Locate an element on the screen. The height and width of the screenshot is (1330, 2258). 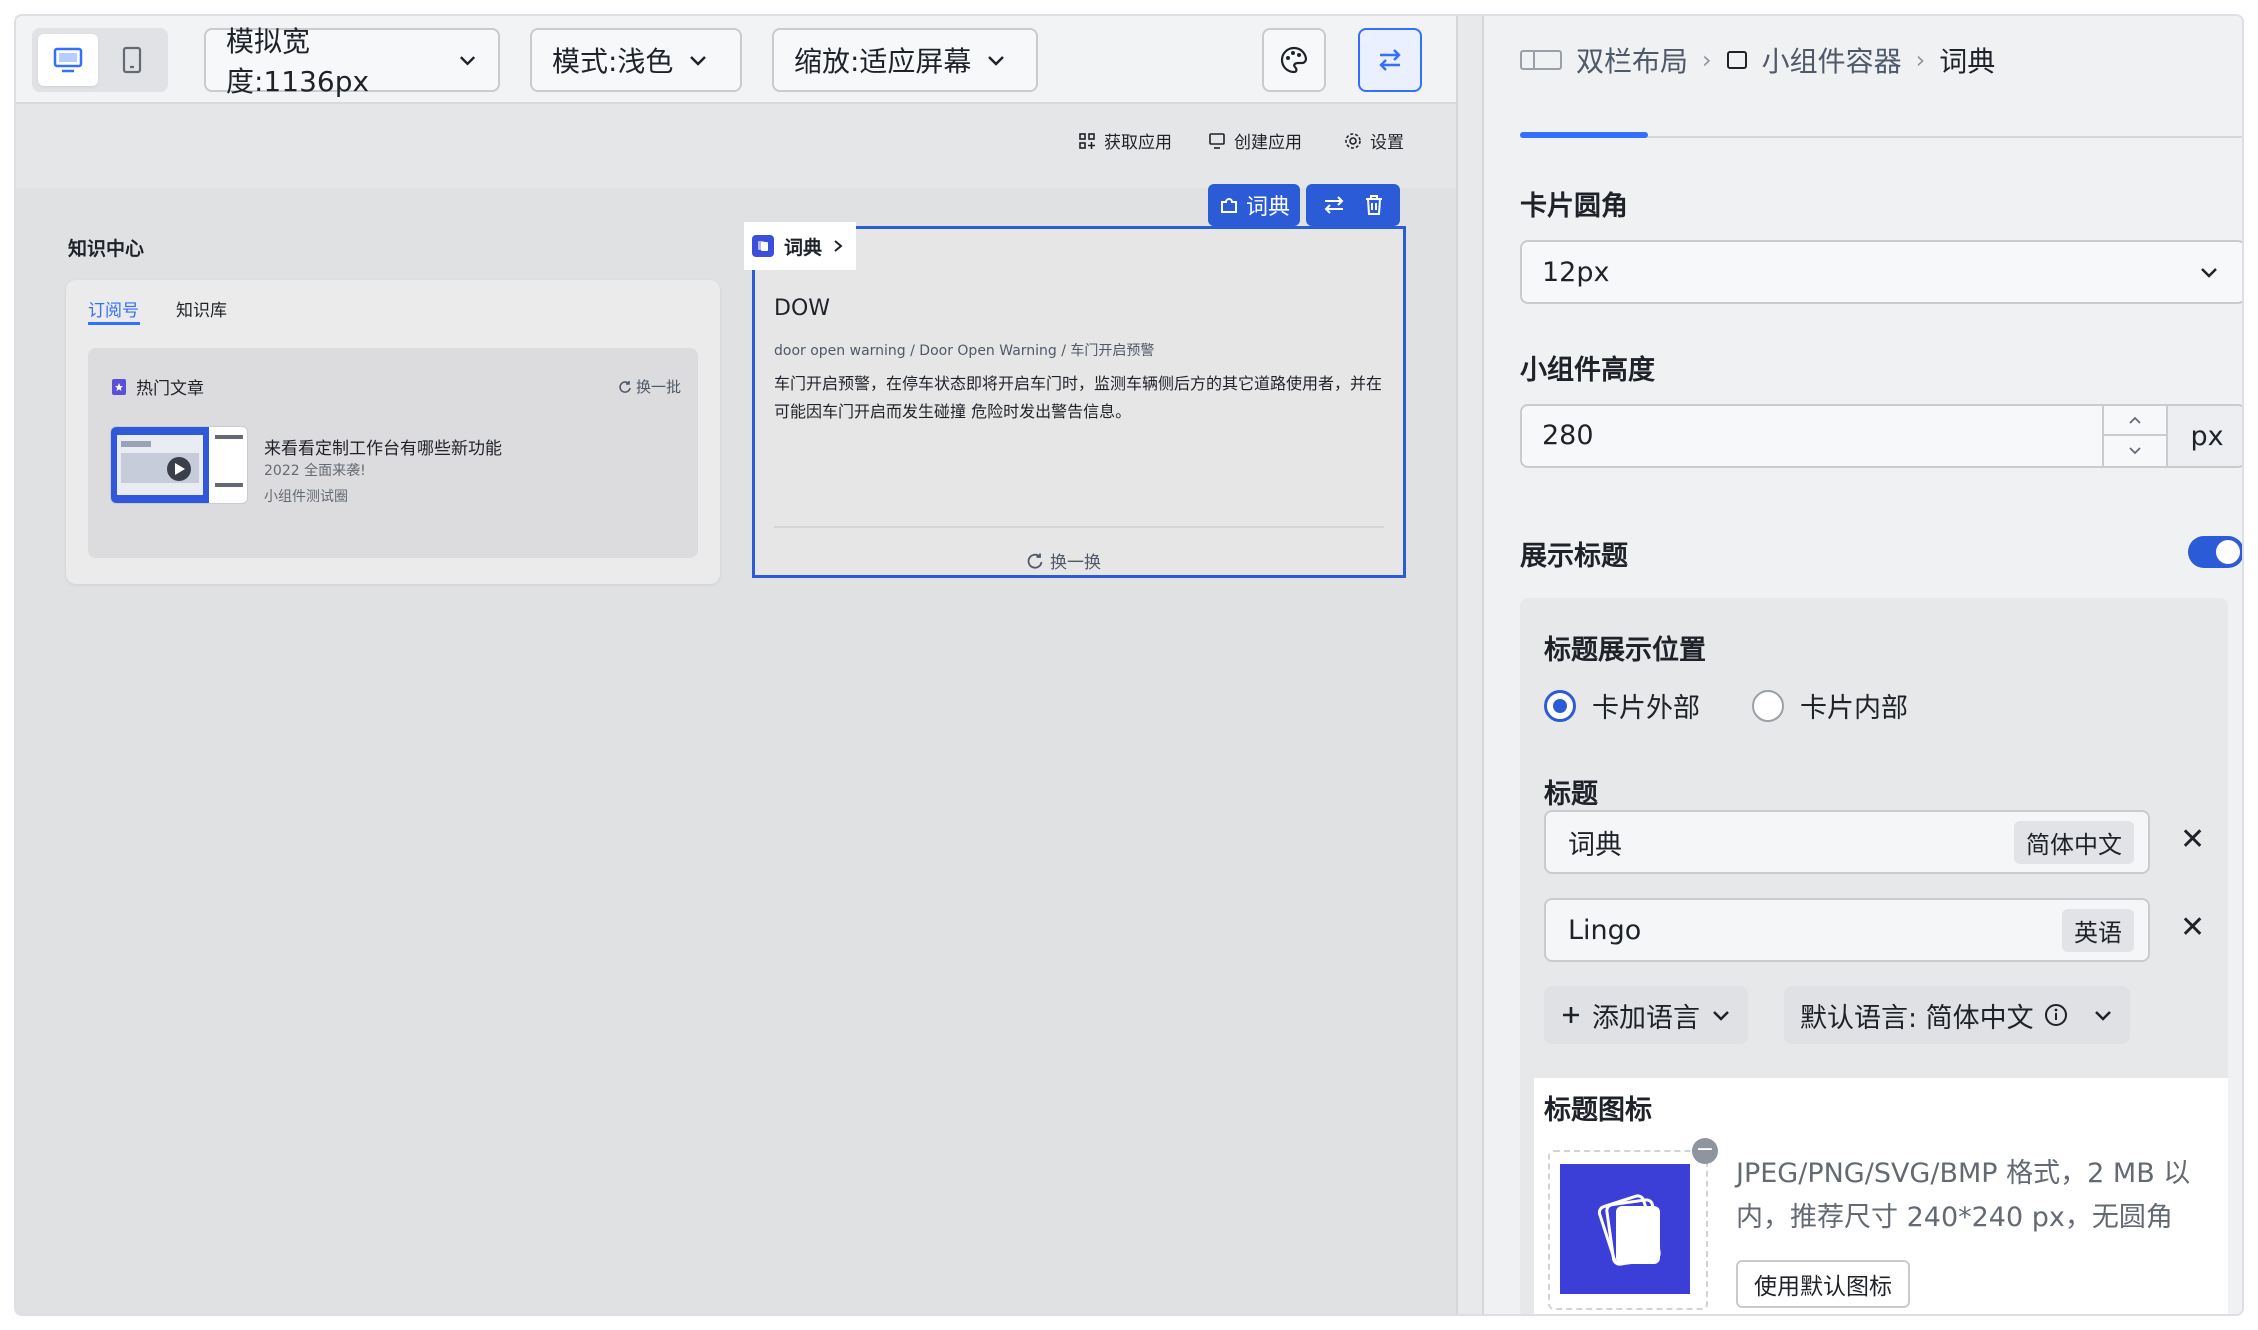
widget-height-value: 280 is located at coordinates (1568, 435).